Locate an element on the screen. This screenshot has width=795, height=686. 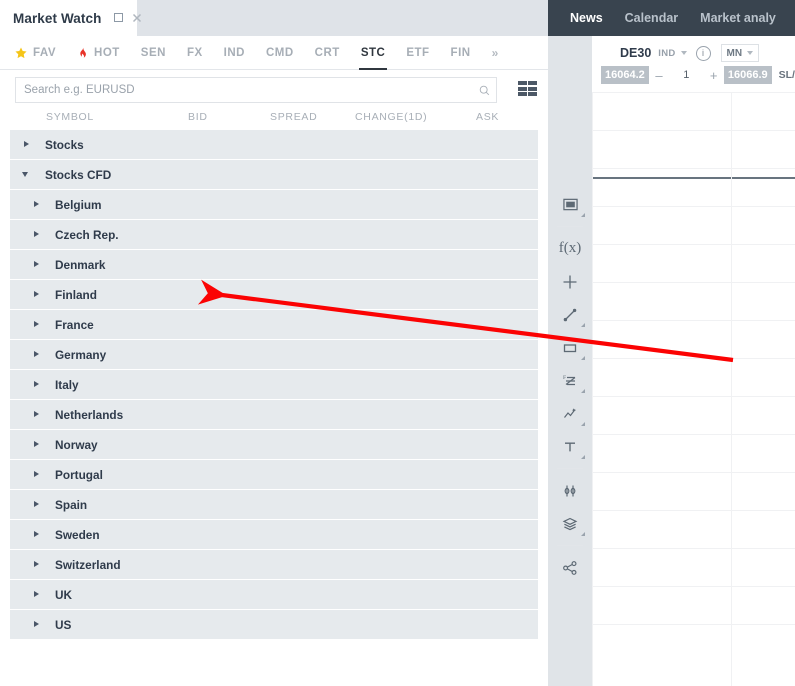
chart-type-icon is located at coordinates (570, 204).